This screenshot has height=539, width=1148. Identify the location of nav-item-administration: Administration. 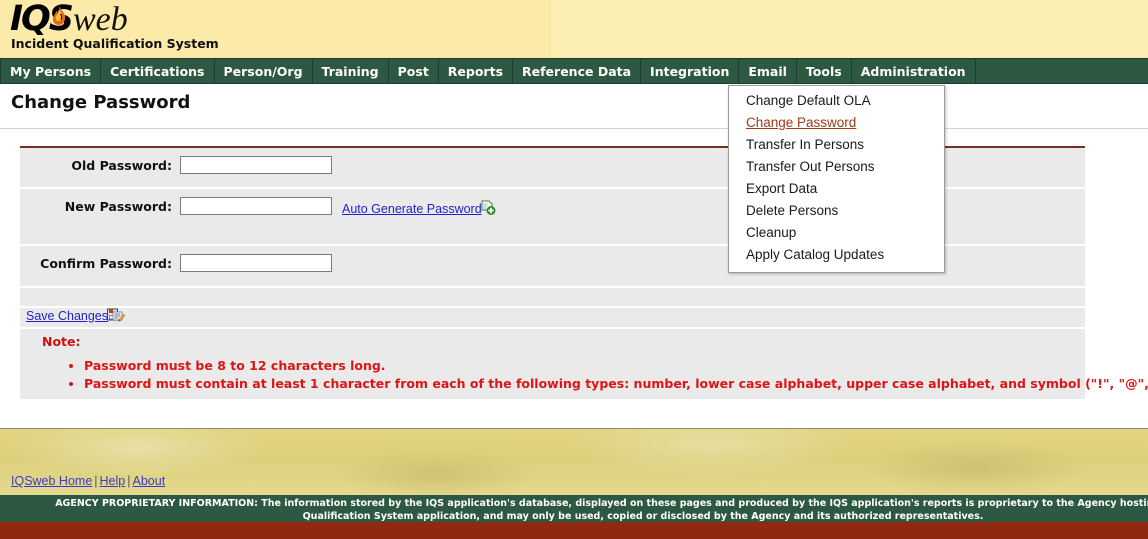
(914, 71).